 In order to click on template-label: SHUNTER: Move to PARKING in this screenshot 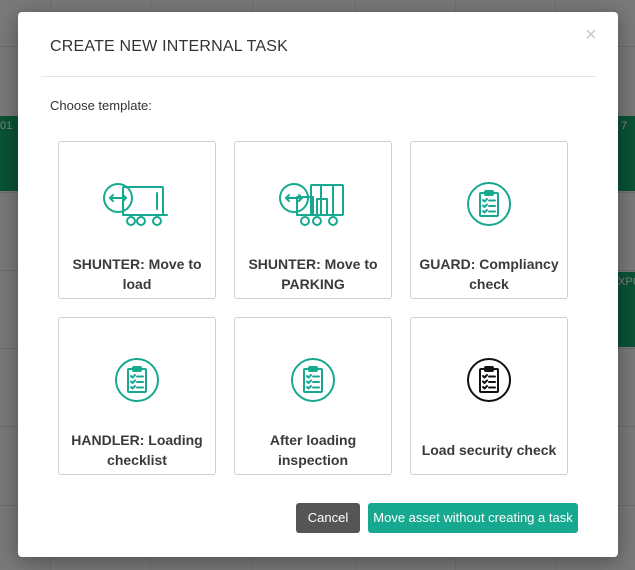, I will do `click(313, 274)`.